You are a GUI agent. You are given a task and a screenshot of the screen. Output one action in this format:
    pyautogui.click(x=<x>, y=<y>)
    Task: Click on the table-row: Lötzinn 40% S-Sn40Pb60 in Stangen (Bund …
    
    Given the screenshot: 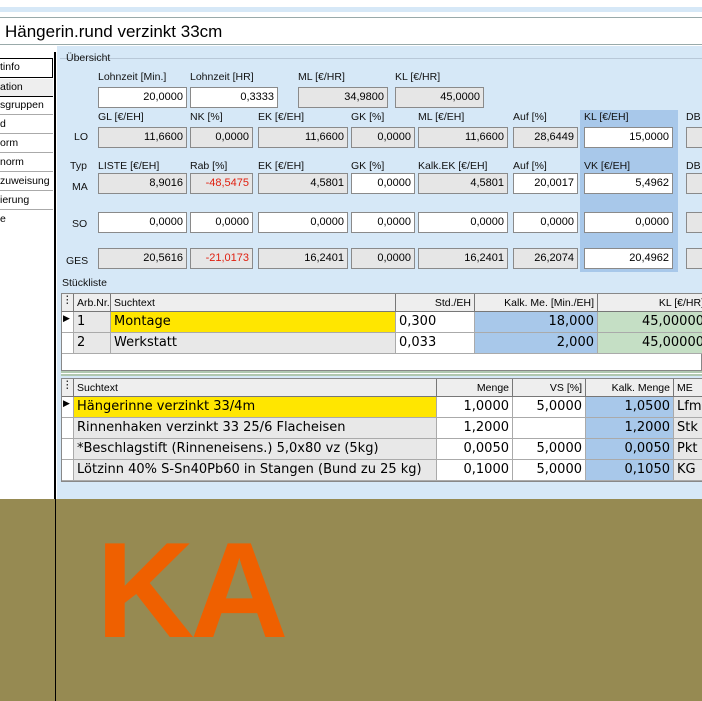 What is the action you would take?
    pyautogui.click(x=382, y=470)
    